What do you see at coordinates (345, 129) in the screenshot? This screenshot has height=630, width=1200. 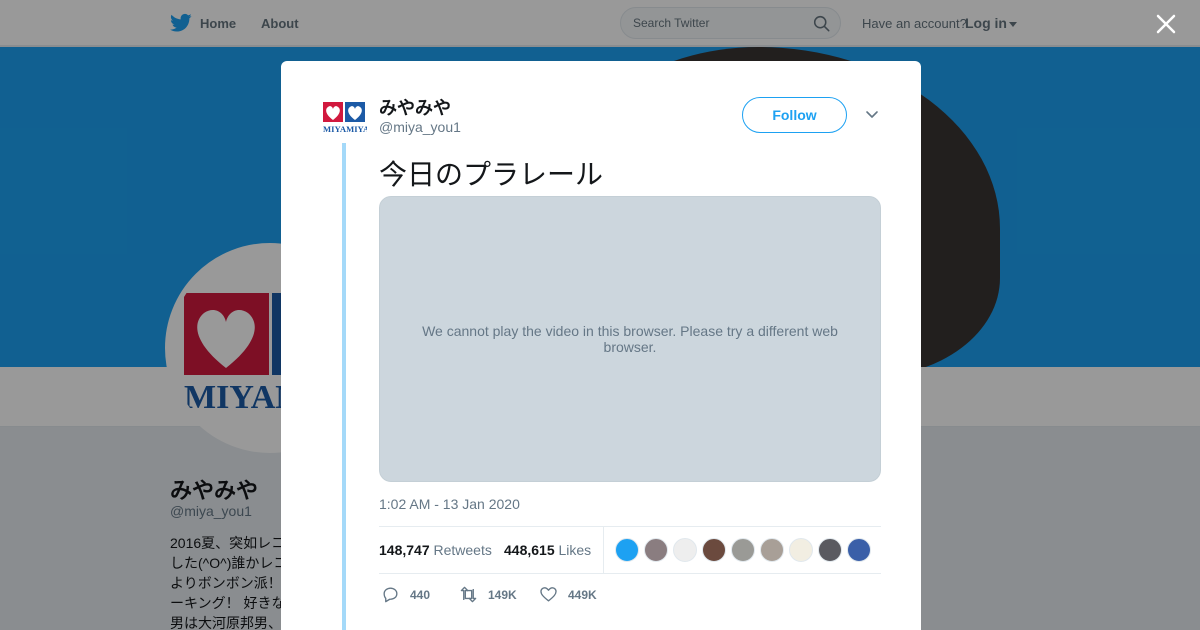 I see `avatar-wordmark: MIYAMIYA` at bounding box center [345, 129].